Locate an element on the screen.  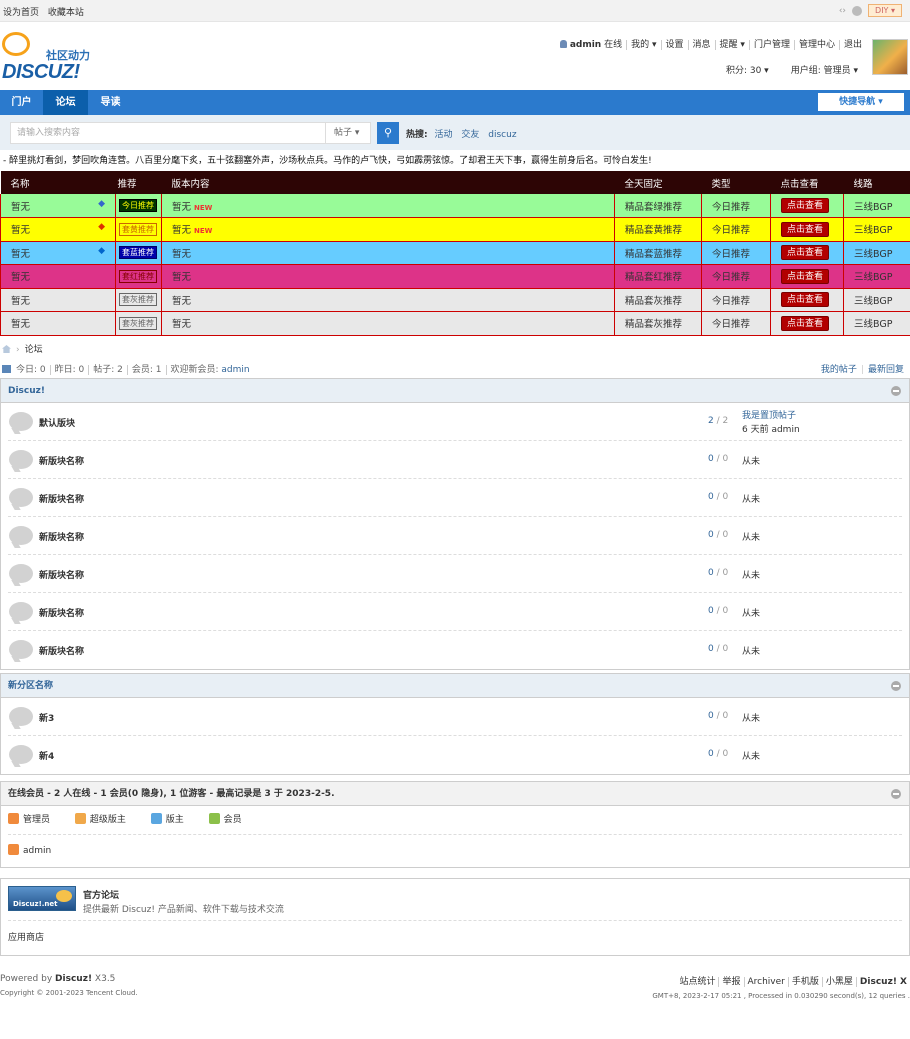
link-desc: 提供最新 Discuz! 产品新闻、软件下载与技术交流 is located at coordinates (183, 910).